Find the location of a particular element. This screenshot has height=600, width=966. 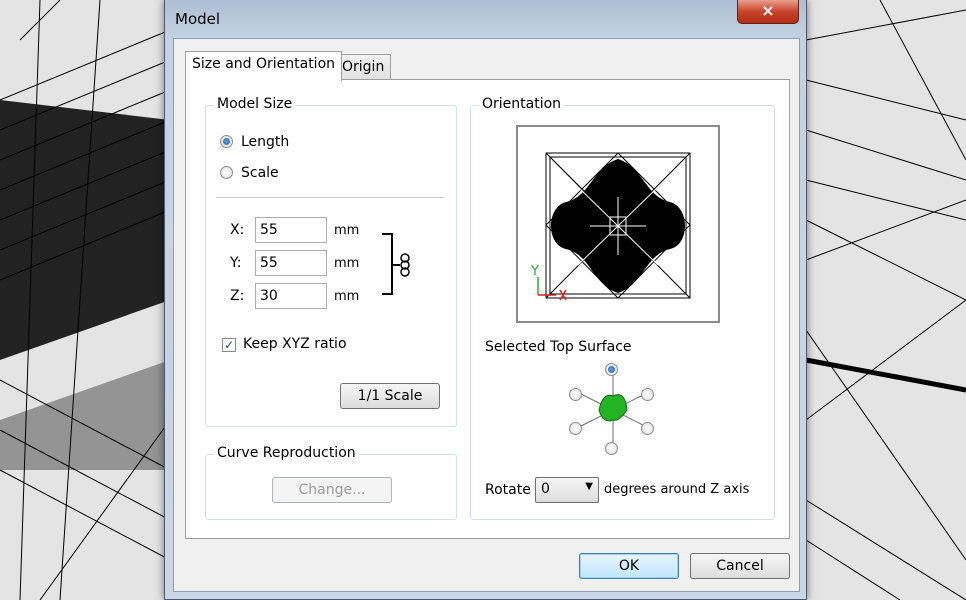

y-label: Y: is located at coordinates (236, 263).